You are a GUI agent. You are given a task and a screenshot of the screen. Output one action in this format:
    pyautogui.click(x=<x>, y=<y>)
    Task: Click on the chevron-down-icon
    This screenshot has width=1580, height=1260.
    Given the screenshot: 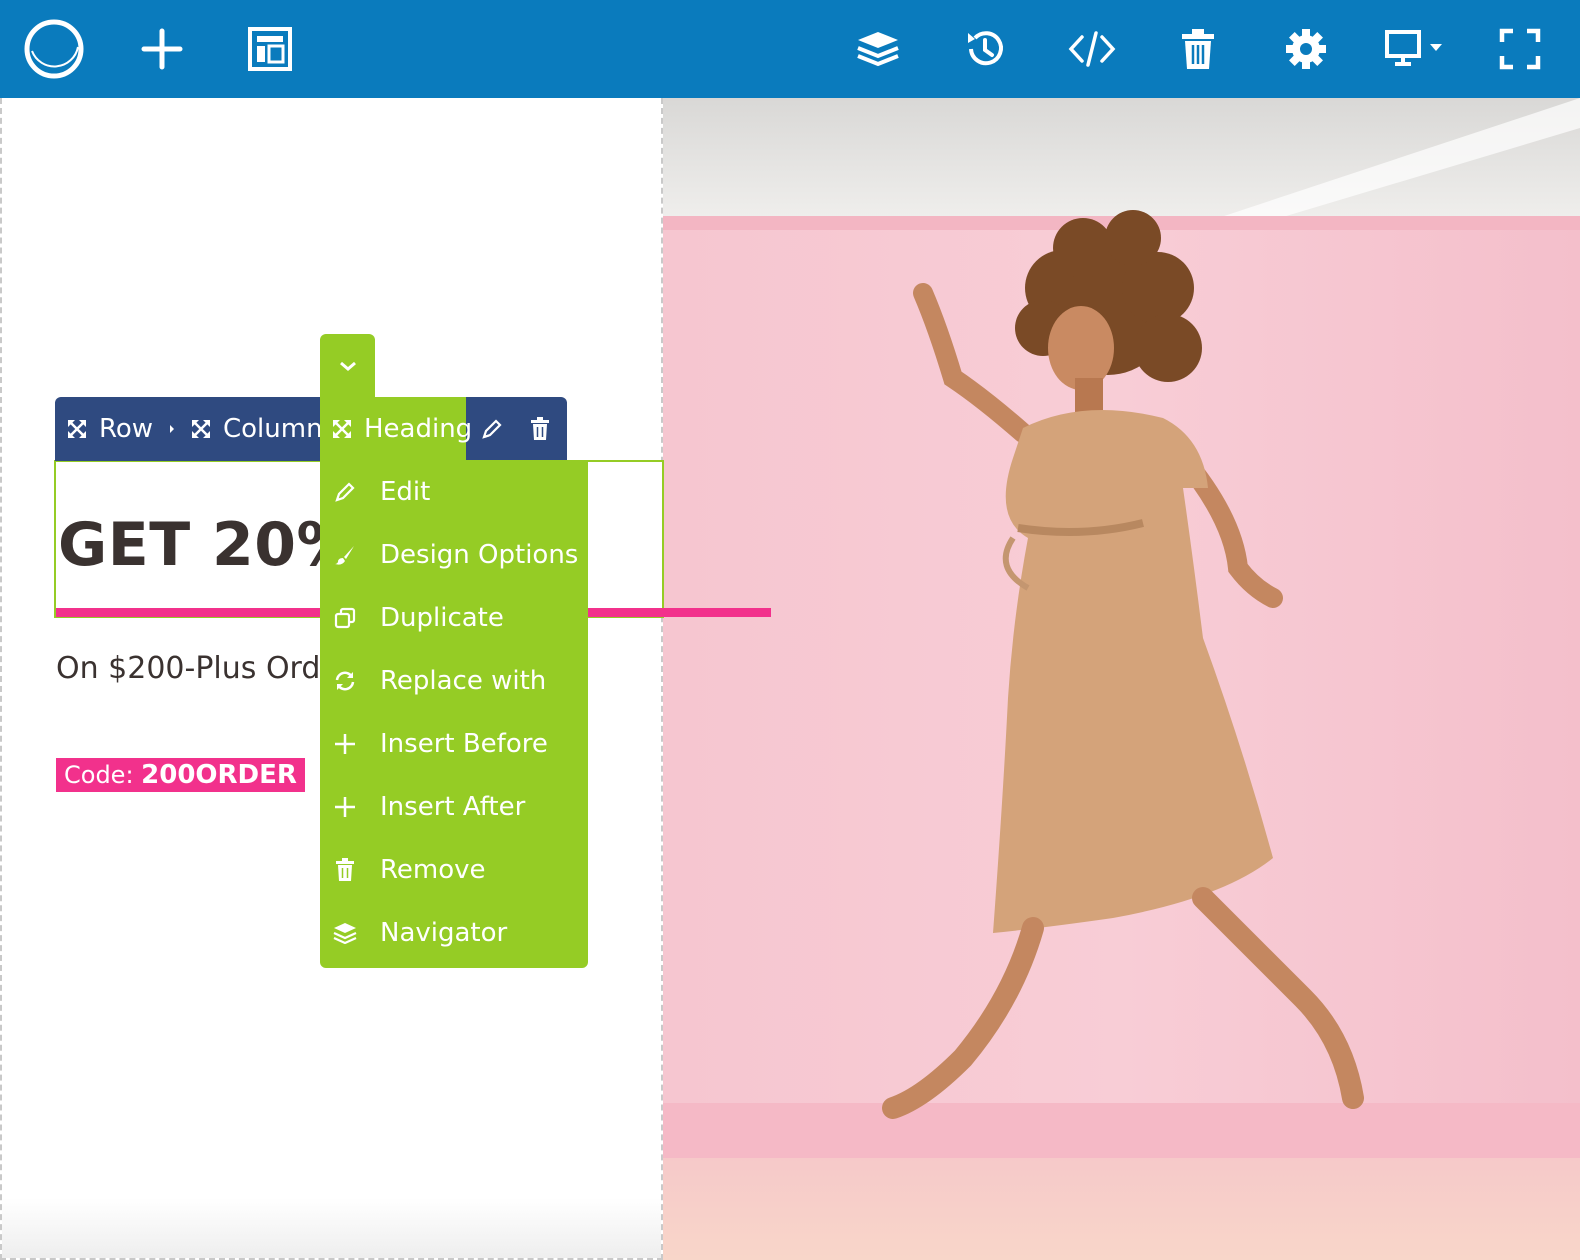 What is the action you would take?
    pyautogui.click(x=347, y=366)
    